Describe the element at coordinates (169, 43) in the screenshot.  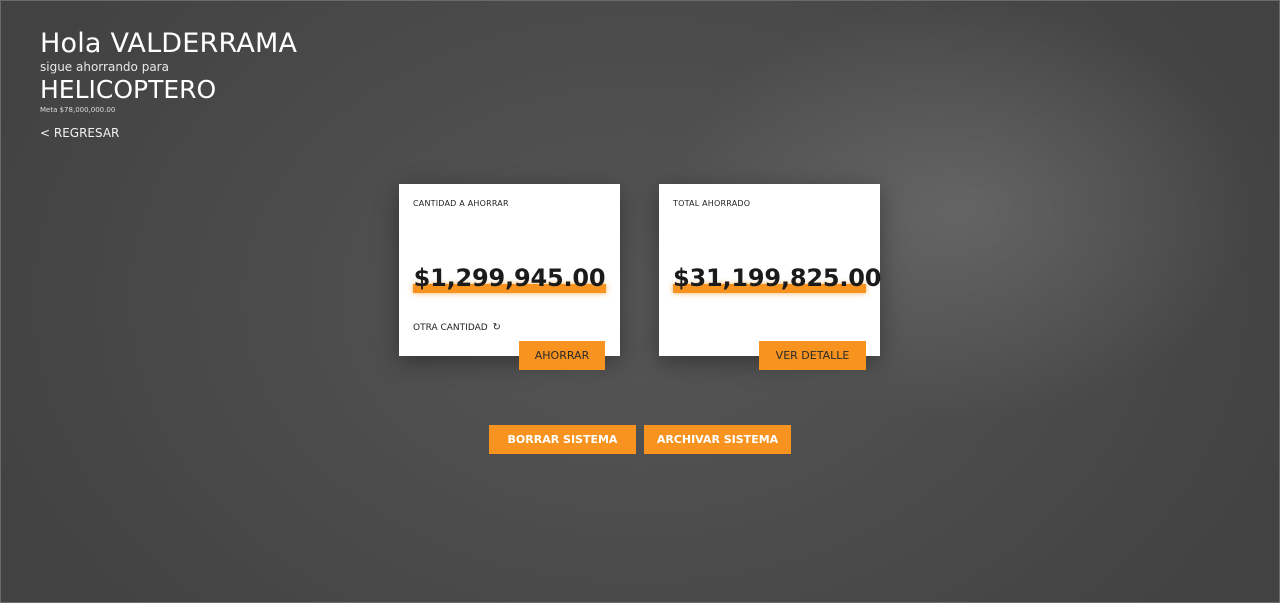
I see `greeting-title: Hola VALDERRAMA` at that location.